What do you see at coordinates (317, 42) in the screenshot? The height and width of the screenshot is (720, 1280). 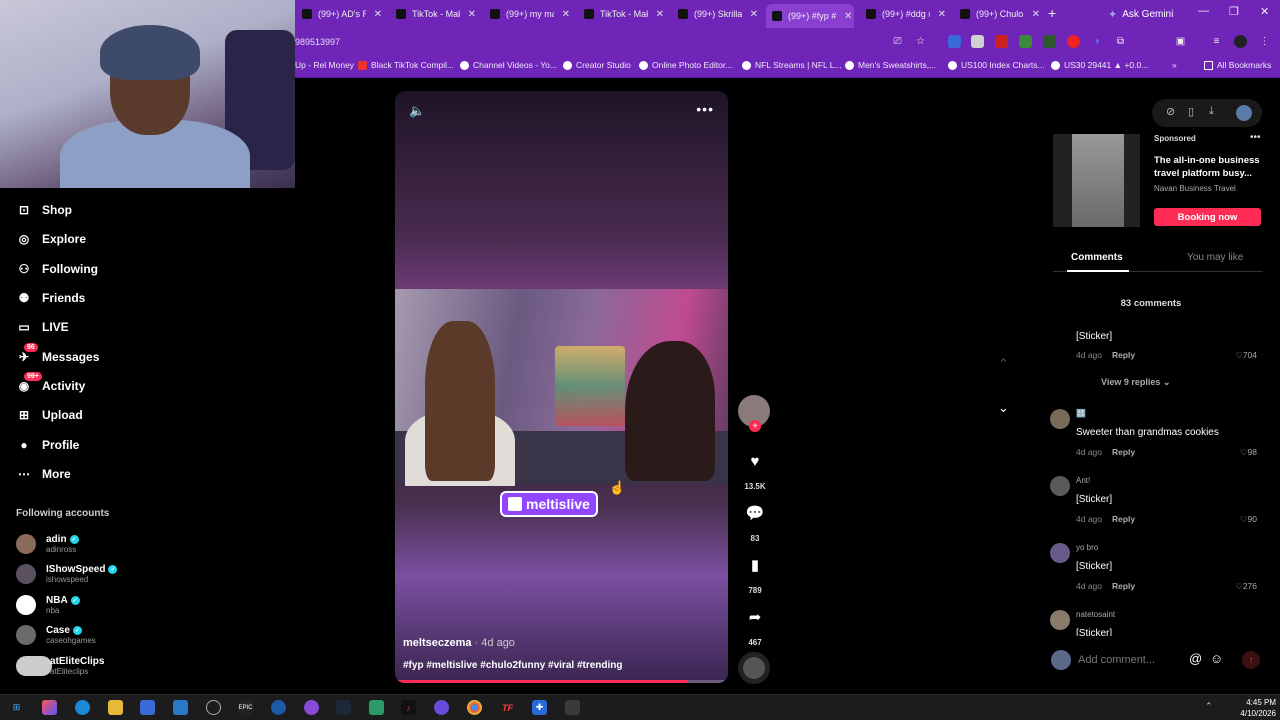 I see `url-text: 989513997` at bounding box center [317, 42].